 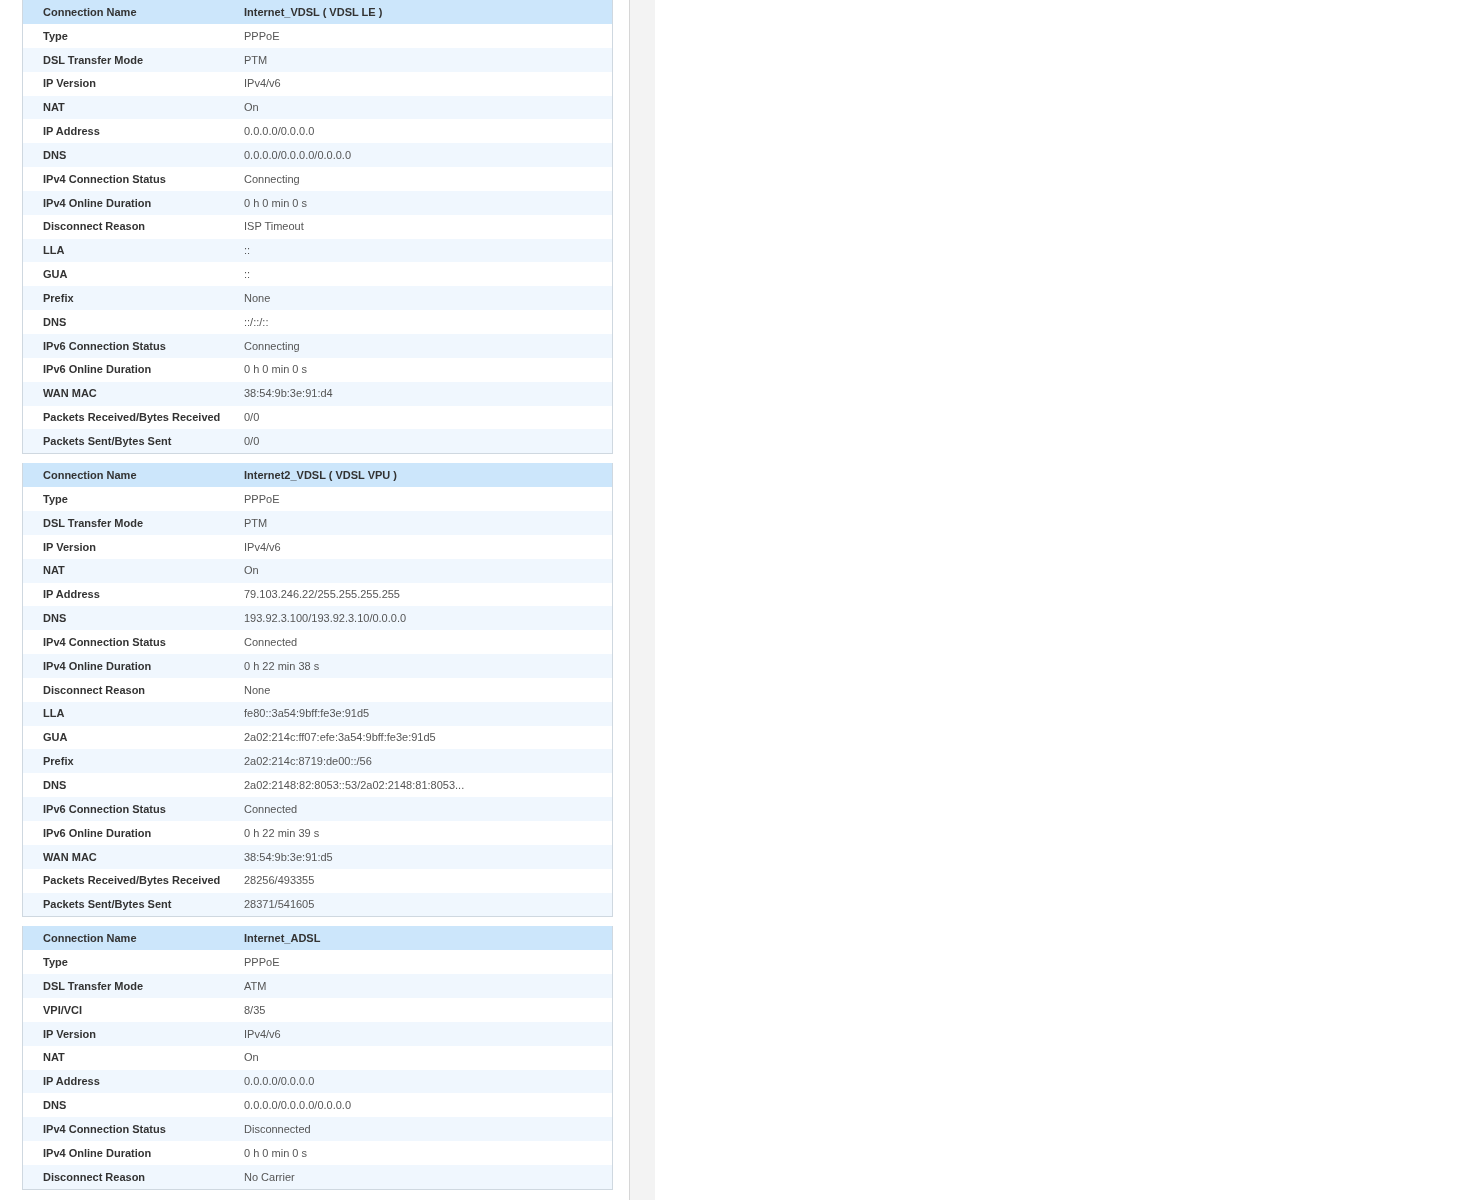 I want to click on row-value: 0 h 22 min 38 s, so click(x=282, y=666).